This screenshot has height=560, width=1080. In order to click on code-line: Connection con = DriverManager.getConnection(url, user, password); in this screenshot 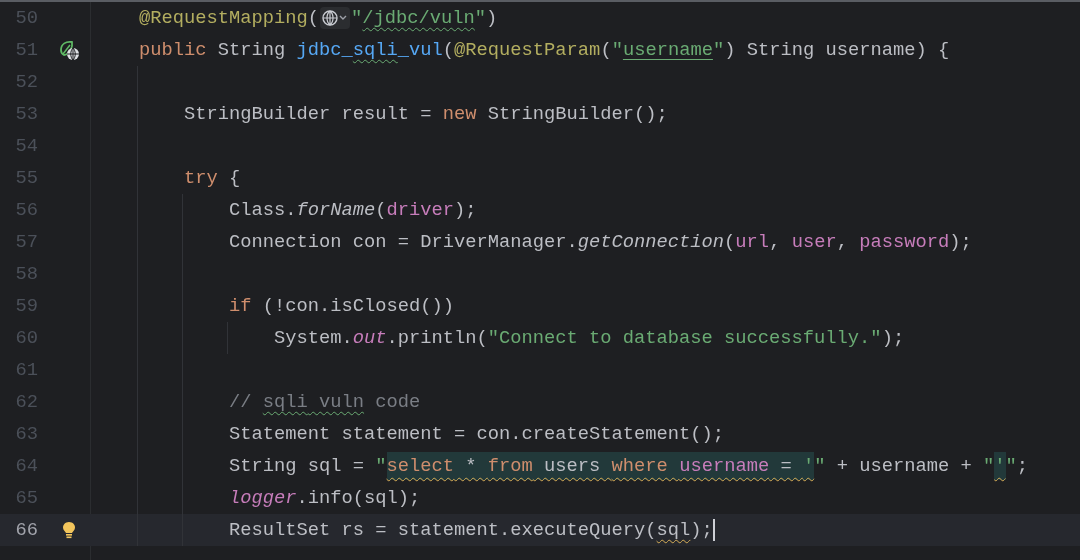, I will do `click(600, 242)`.